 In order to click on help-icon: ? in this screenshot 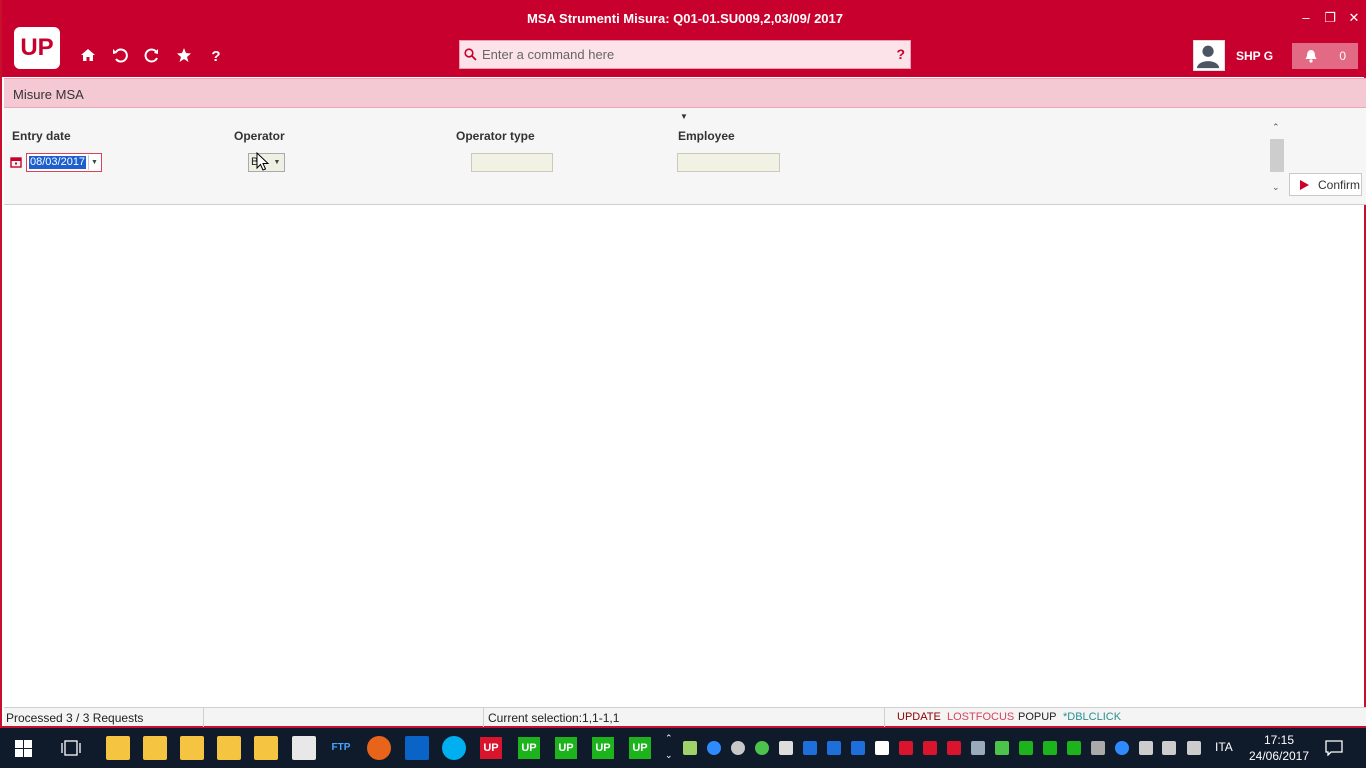, I will do `click(216, 55)`.